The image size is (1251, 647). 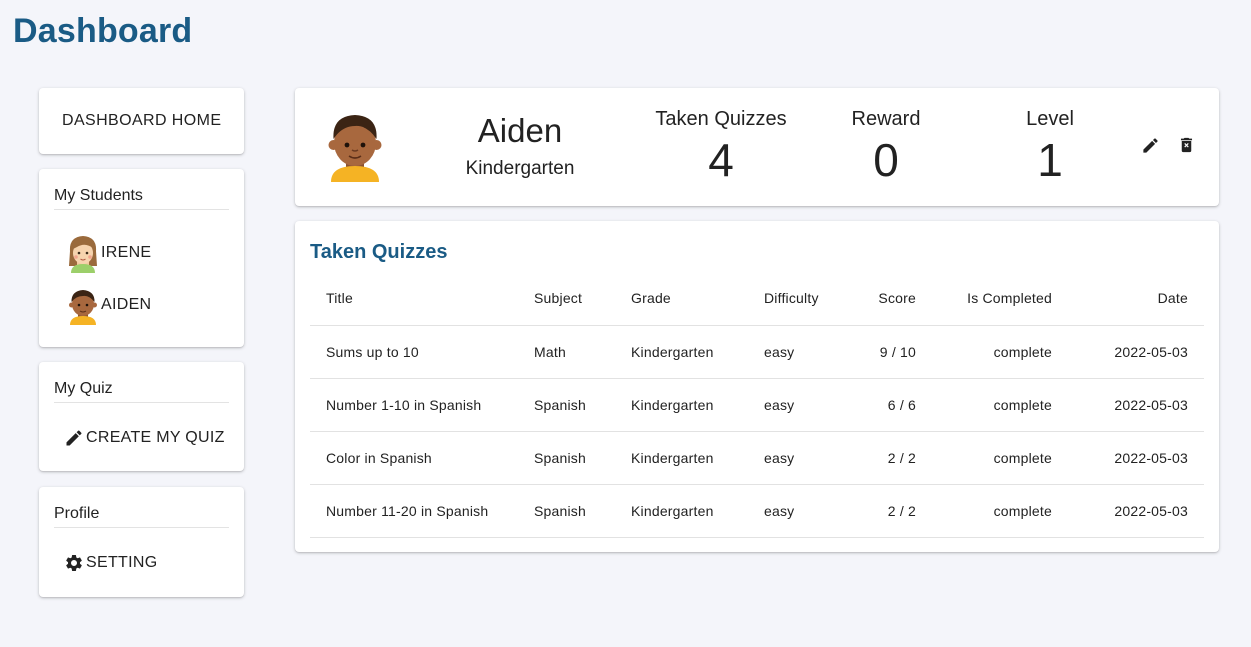 What do you see at coordinates (721, 119) in the screenshot?
I see `stat-label: Taken Quizzes` at bounding box center [721, 119].